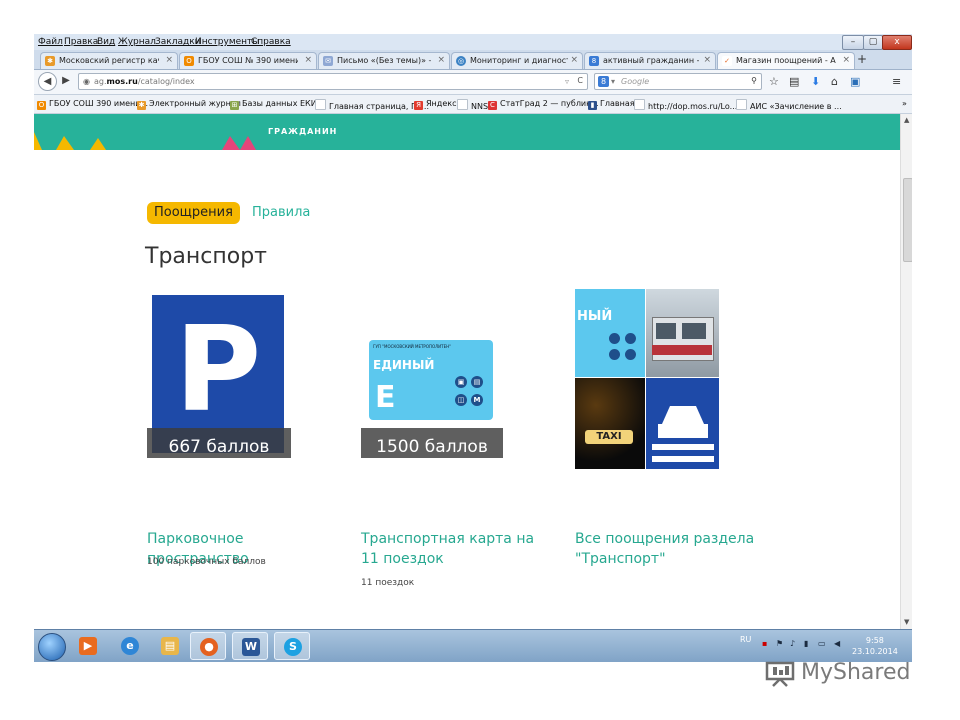 This screenshot has width=960, height=720. Describe the element at coordinates (741, 104) in the screenshot. I see `bookmark-icon` at that location.